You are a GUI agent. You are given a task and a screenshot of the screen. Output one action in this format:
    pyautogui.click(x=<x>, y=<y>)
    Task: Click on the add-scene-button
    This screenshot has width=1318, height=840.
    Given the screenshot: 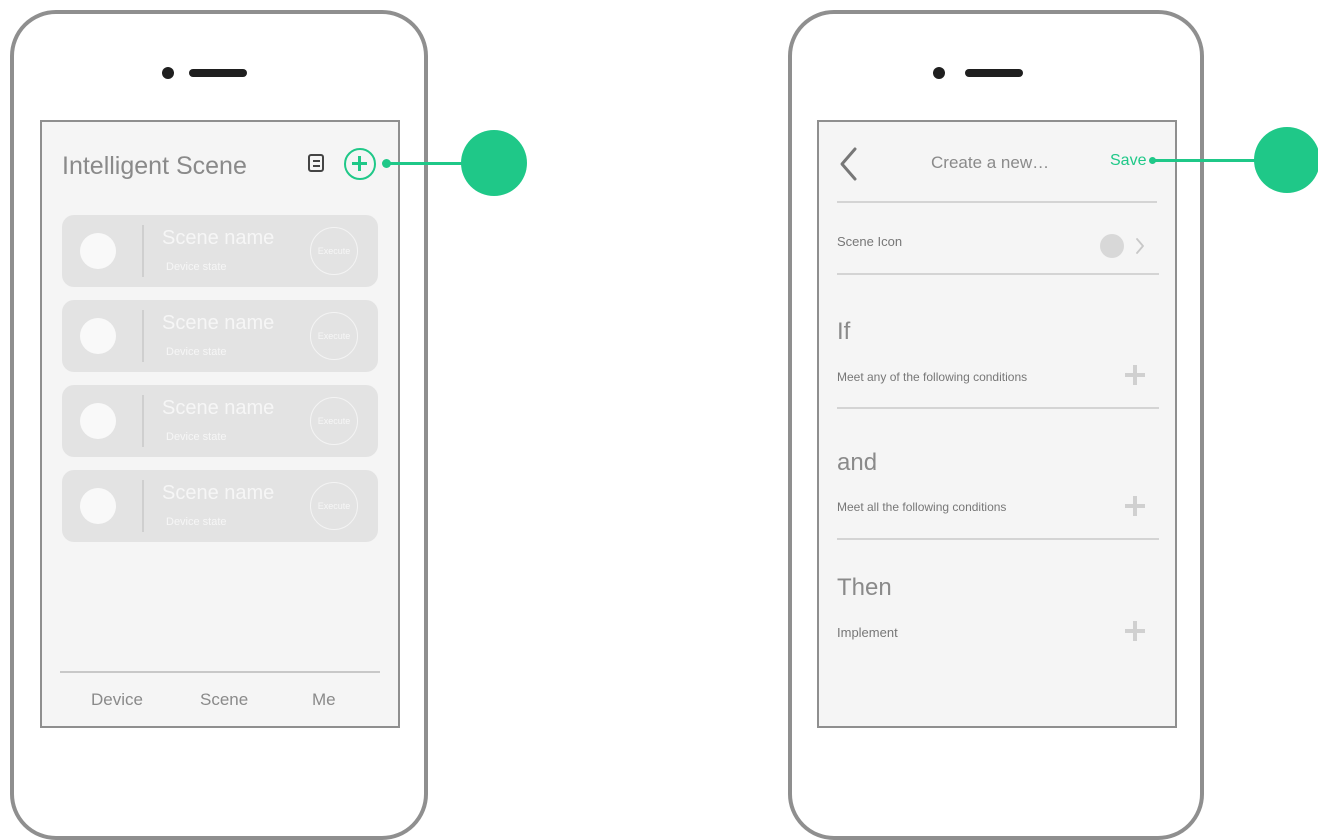 What is the action you would take?
    pyautogui.click(x=360, y=164)
    